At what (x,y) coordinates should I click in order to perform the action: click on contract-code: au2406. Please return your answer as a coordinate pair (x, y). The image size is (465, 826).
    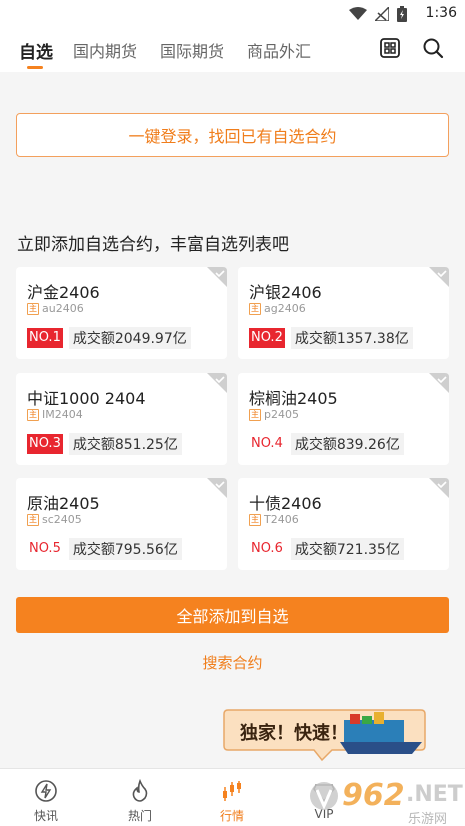
    Looking at the image, I should click on (63, 308).